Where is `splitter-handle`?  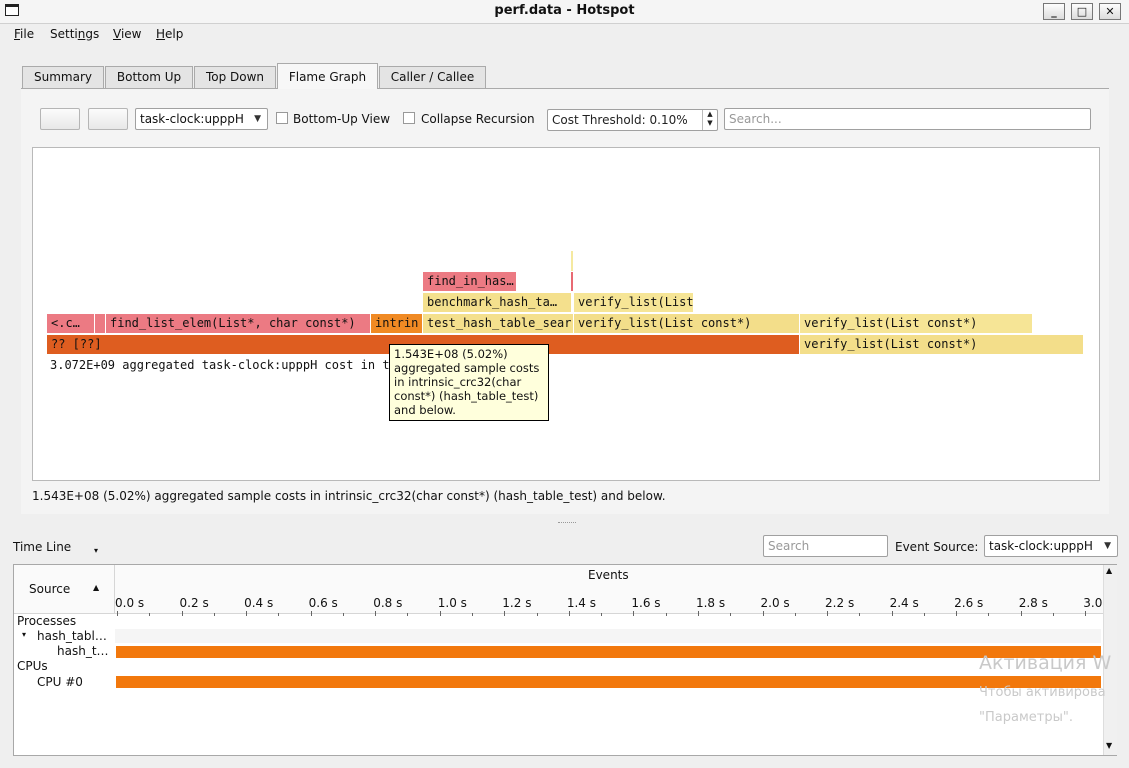
splitter-handle is located at coordinates (567, 523).